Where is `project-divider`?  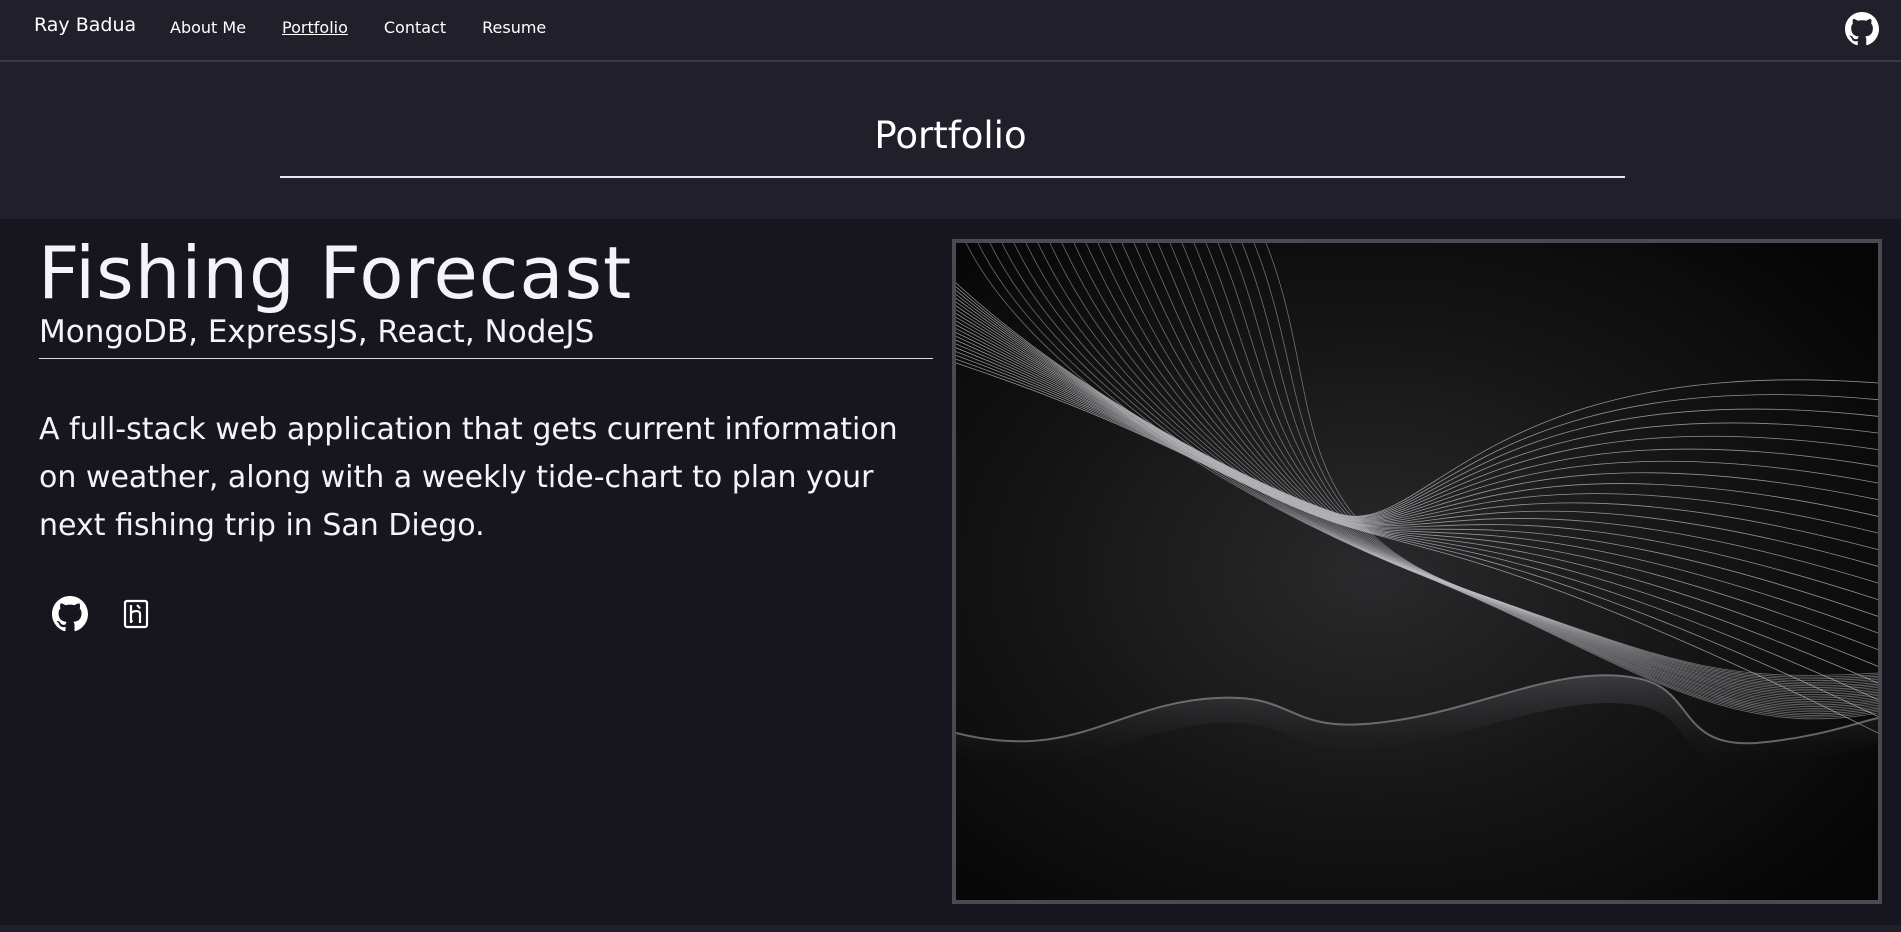 project-divider is located at coordinates (486, 358).